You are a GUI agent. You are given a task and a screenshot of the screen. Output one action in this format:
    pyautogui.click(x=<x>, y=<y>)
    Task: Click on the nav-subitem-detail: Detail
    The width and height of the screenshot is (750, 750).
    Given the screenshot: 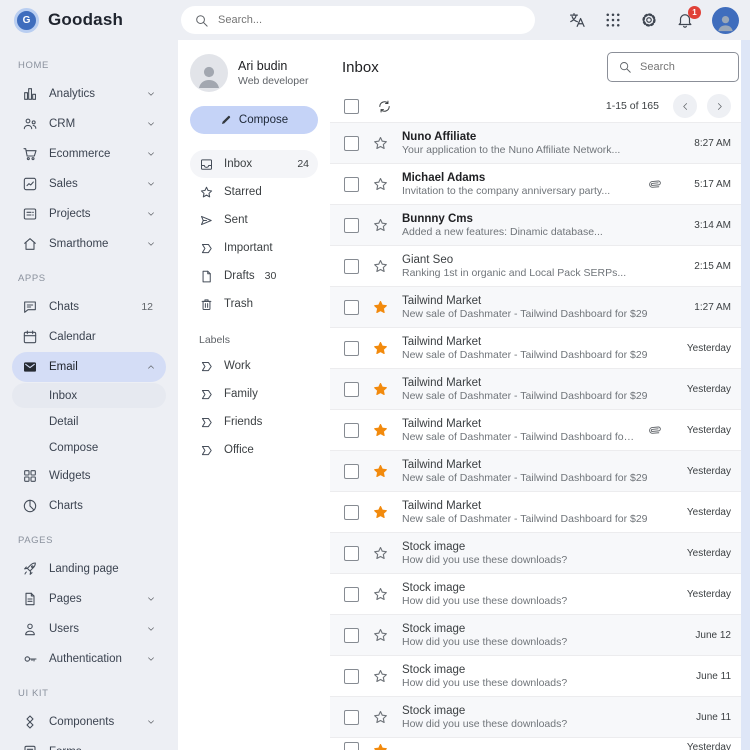 What is the action you would take?
    pyautogui.click(x=89, y=421)
    